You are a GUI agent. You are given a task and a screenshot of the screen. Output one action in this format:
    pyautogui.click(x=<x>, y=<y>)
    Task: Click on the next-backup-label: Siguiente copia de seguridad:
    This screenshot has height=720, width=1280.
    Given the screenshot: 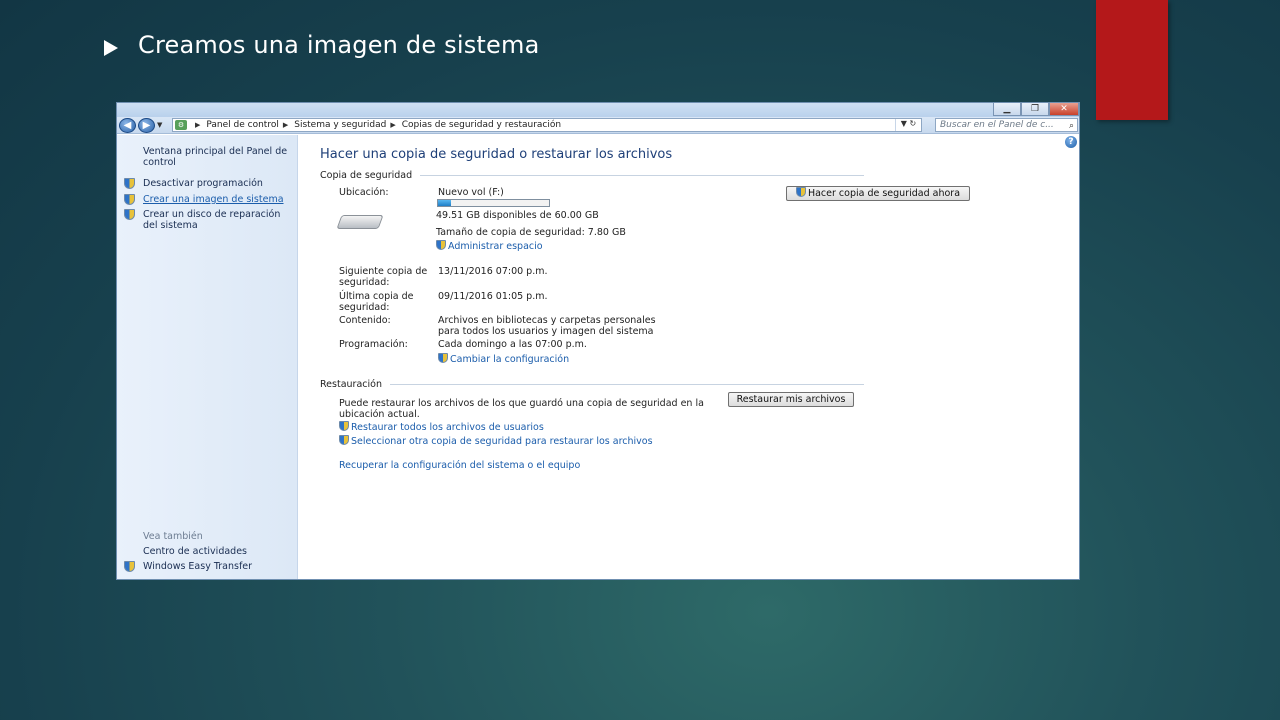 What is the action you would take?
    pyautogui.click(x=383, y=277)
    